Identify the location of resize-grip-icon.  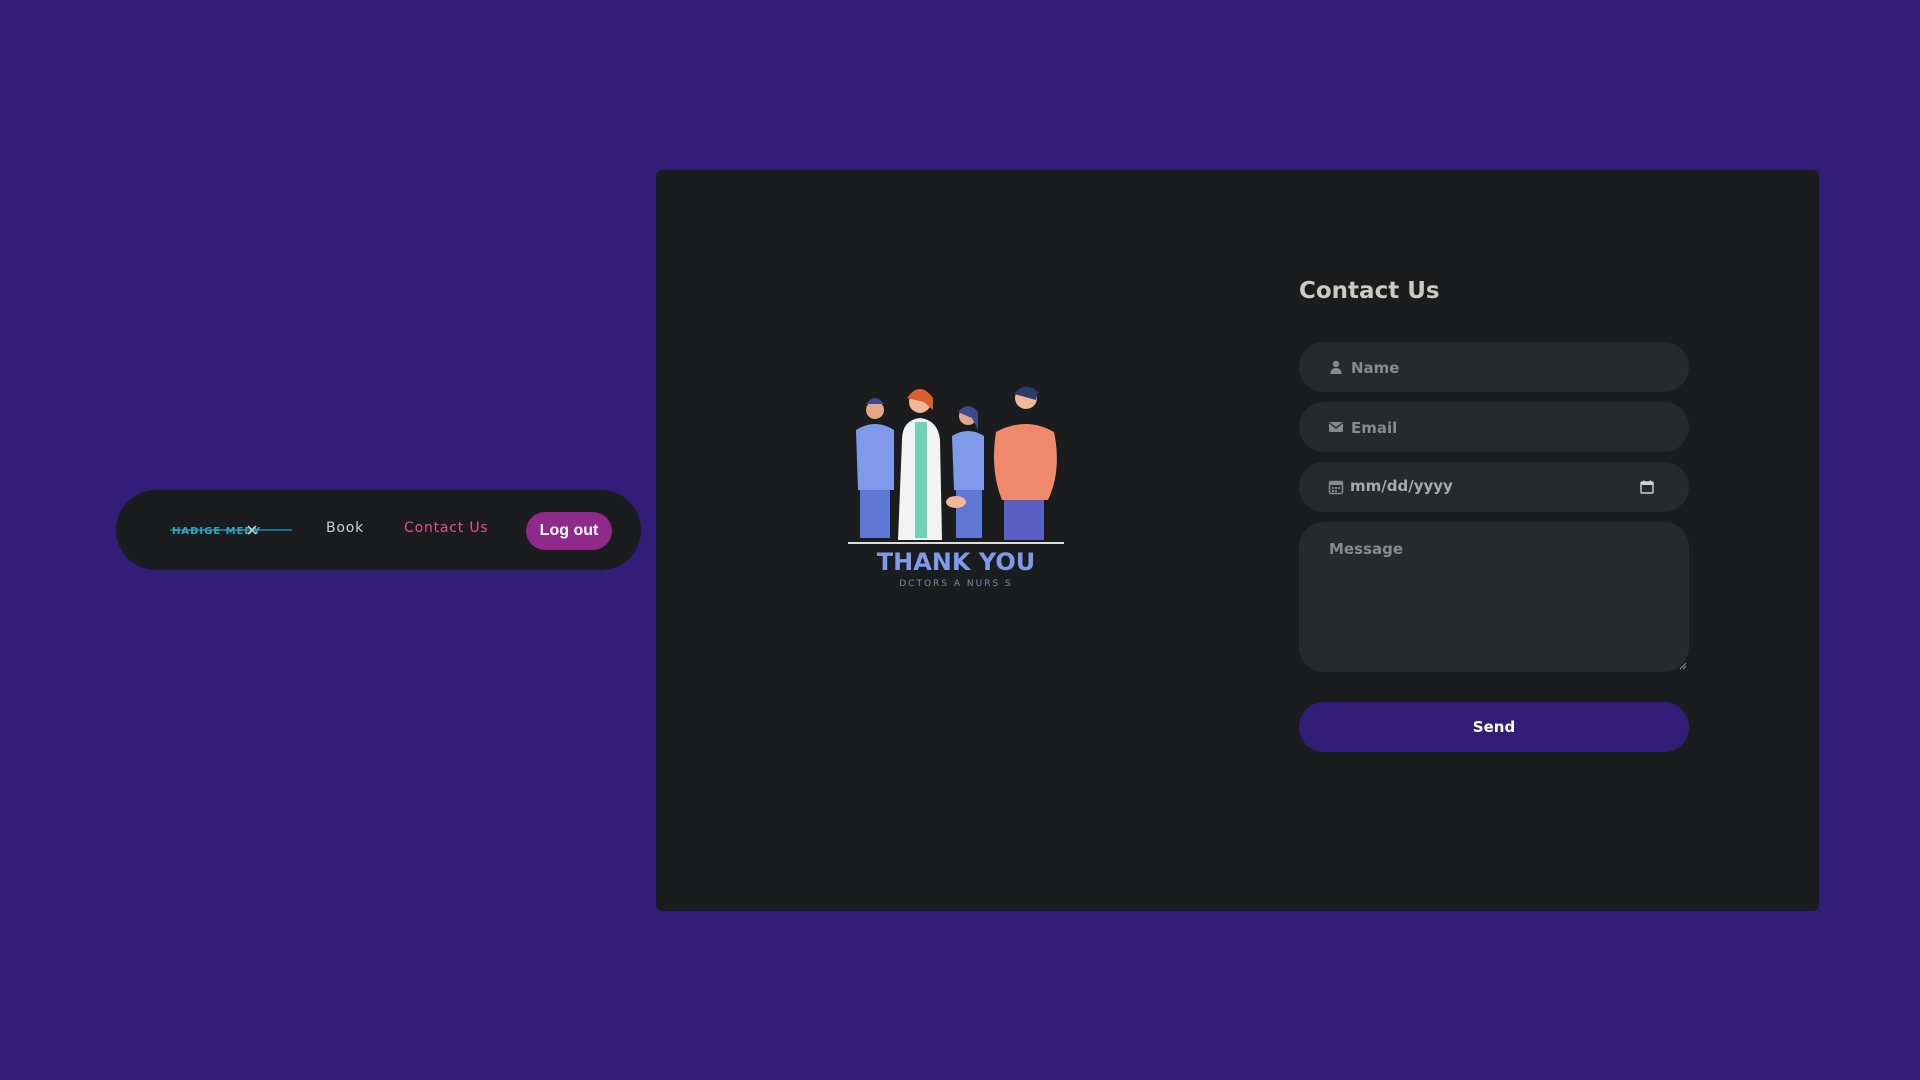
(1683, 666).